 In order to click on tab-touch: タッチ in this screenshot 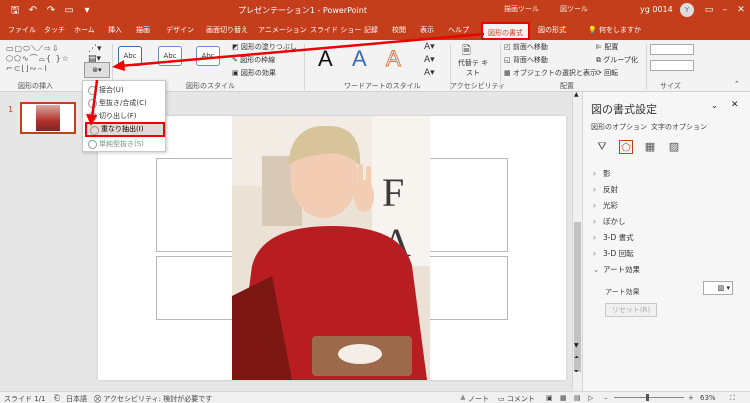, I will do `click(54, 30)`.